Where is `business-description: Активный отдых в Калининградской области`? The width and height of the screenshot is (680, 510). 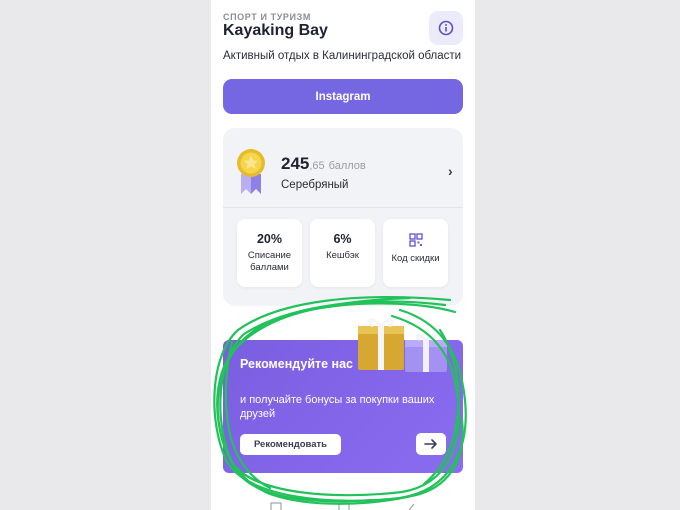 business-description: Активный отдых в Калининградской области is located at coordinates (342, 56).